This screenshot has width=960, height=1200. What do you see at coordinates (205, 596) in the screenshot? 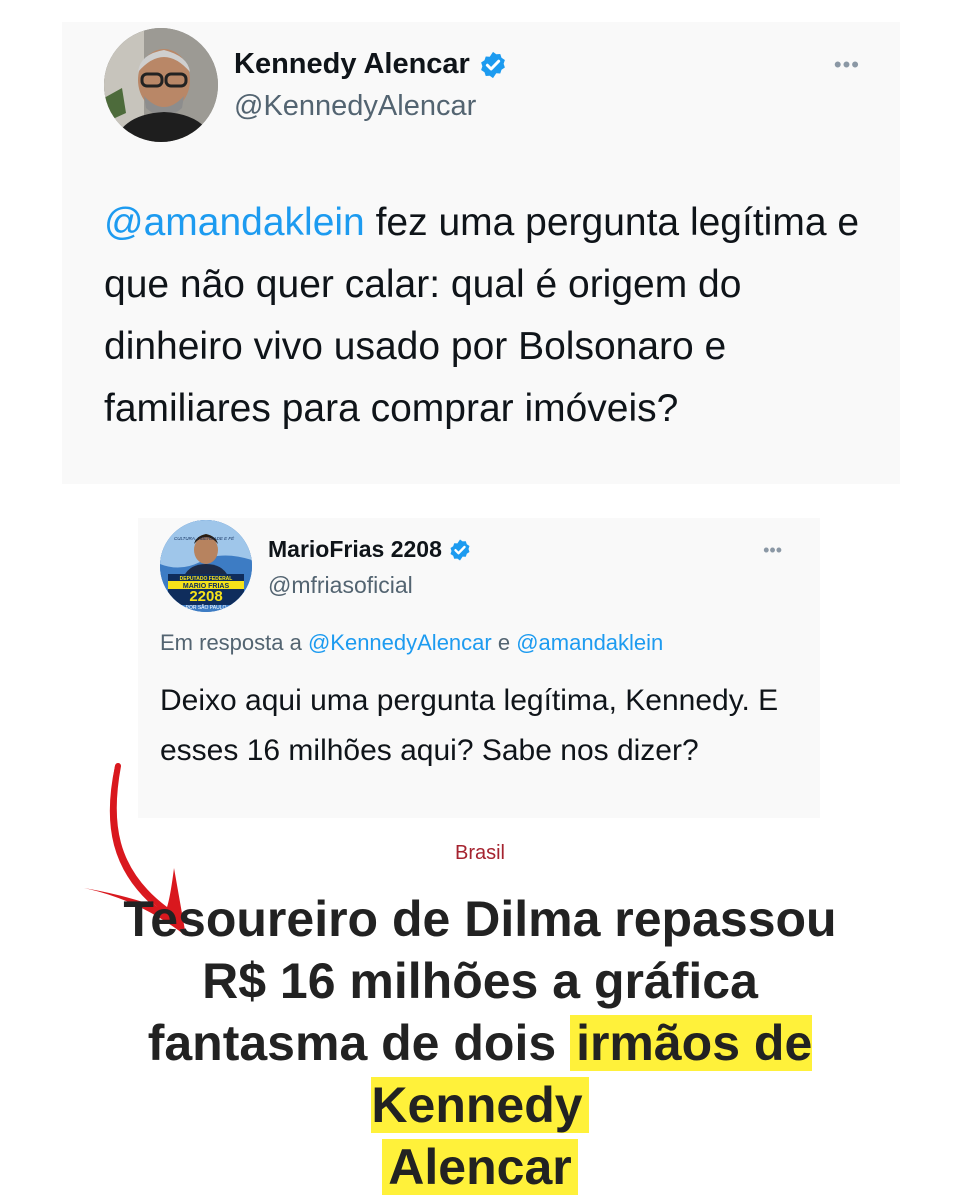
I see `avatar-caption-3: 2208` at bounding box center [205, 596].